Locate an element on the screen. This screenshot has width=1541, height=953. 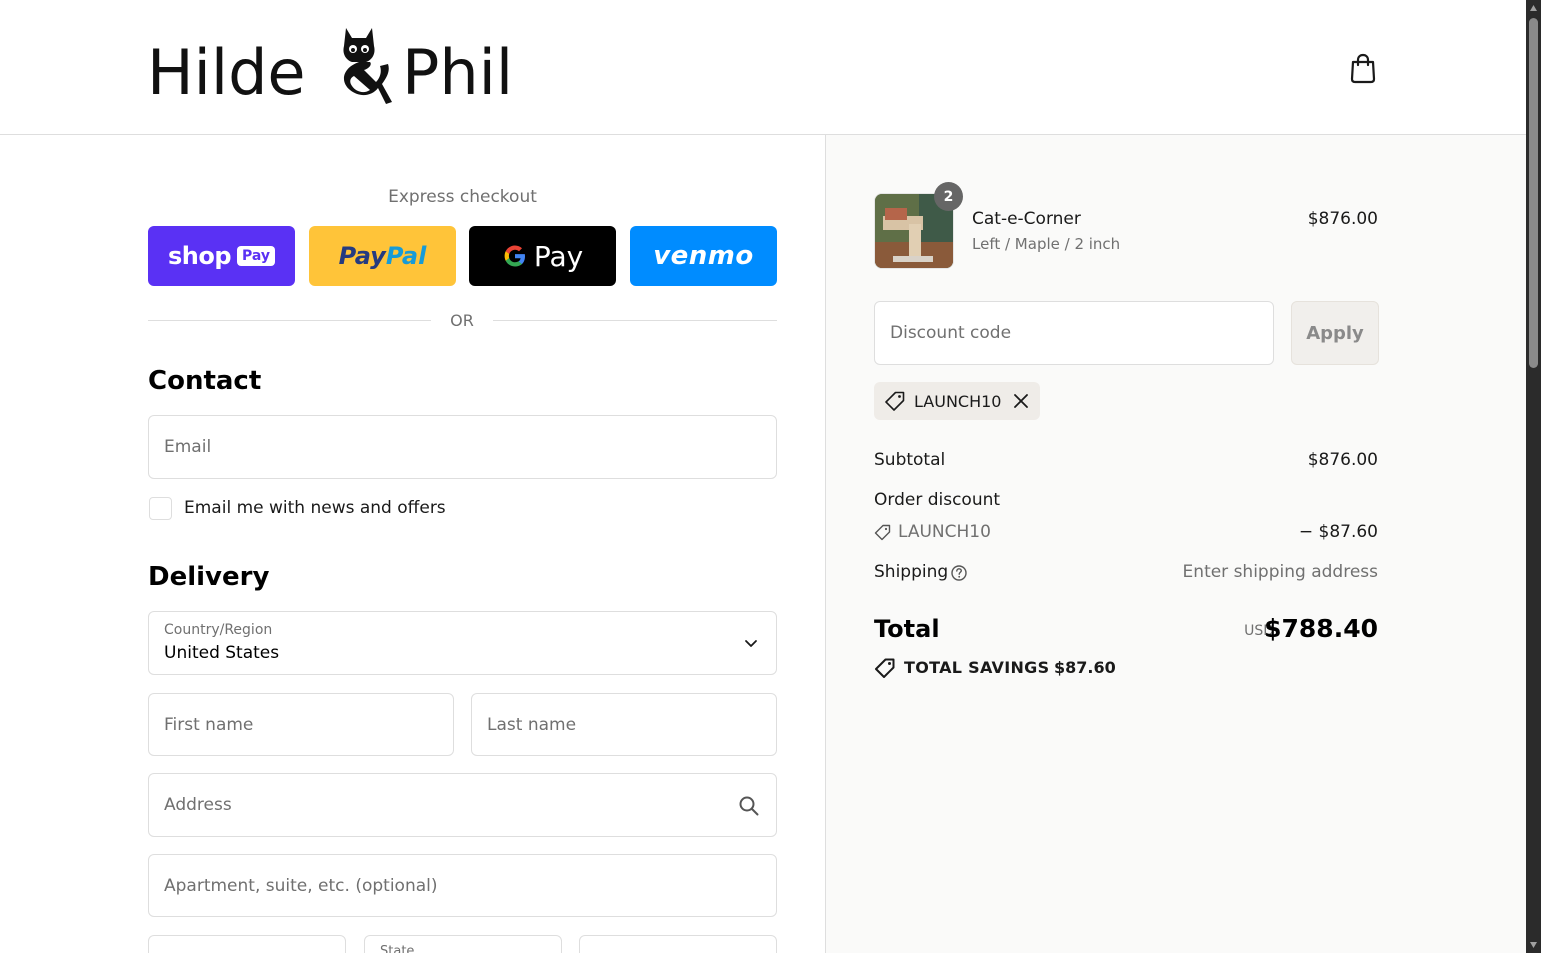
product-name: Cat-e-Corner is located at coordinates (1026, 219).